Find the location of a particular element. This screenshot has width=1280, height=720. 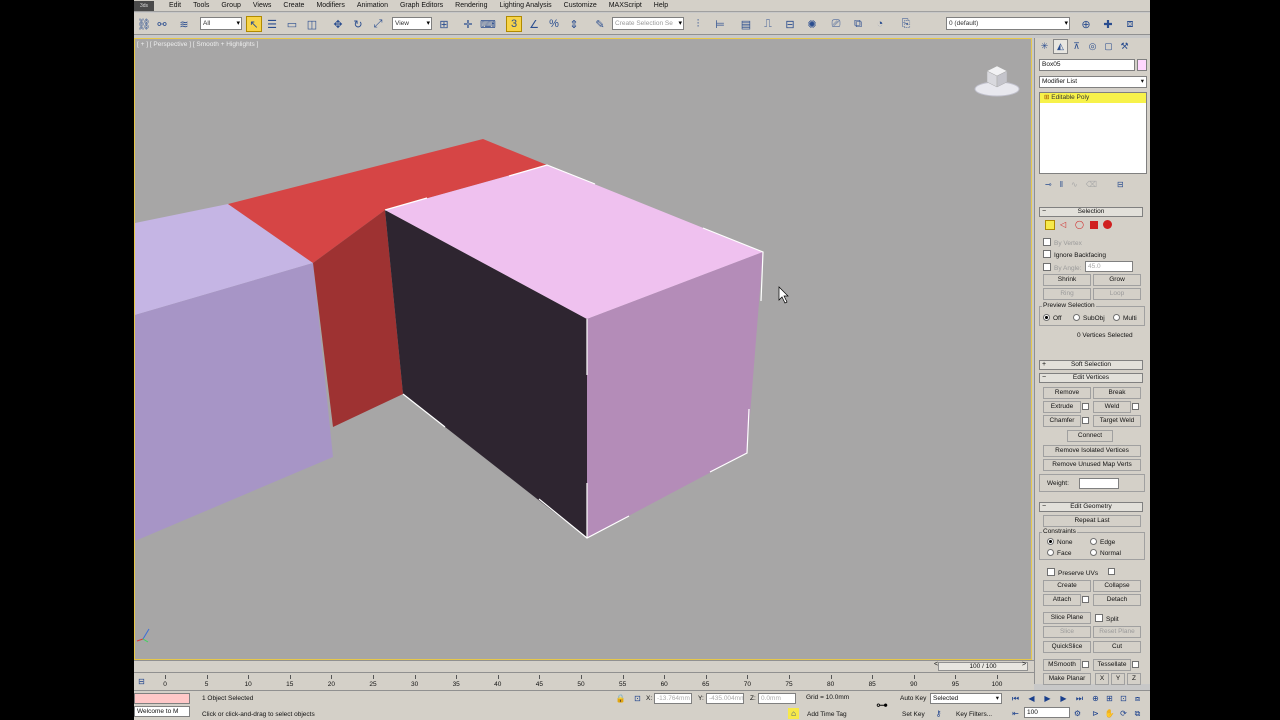

msmooth-settings-button is located at coordinates (1085, 664).